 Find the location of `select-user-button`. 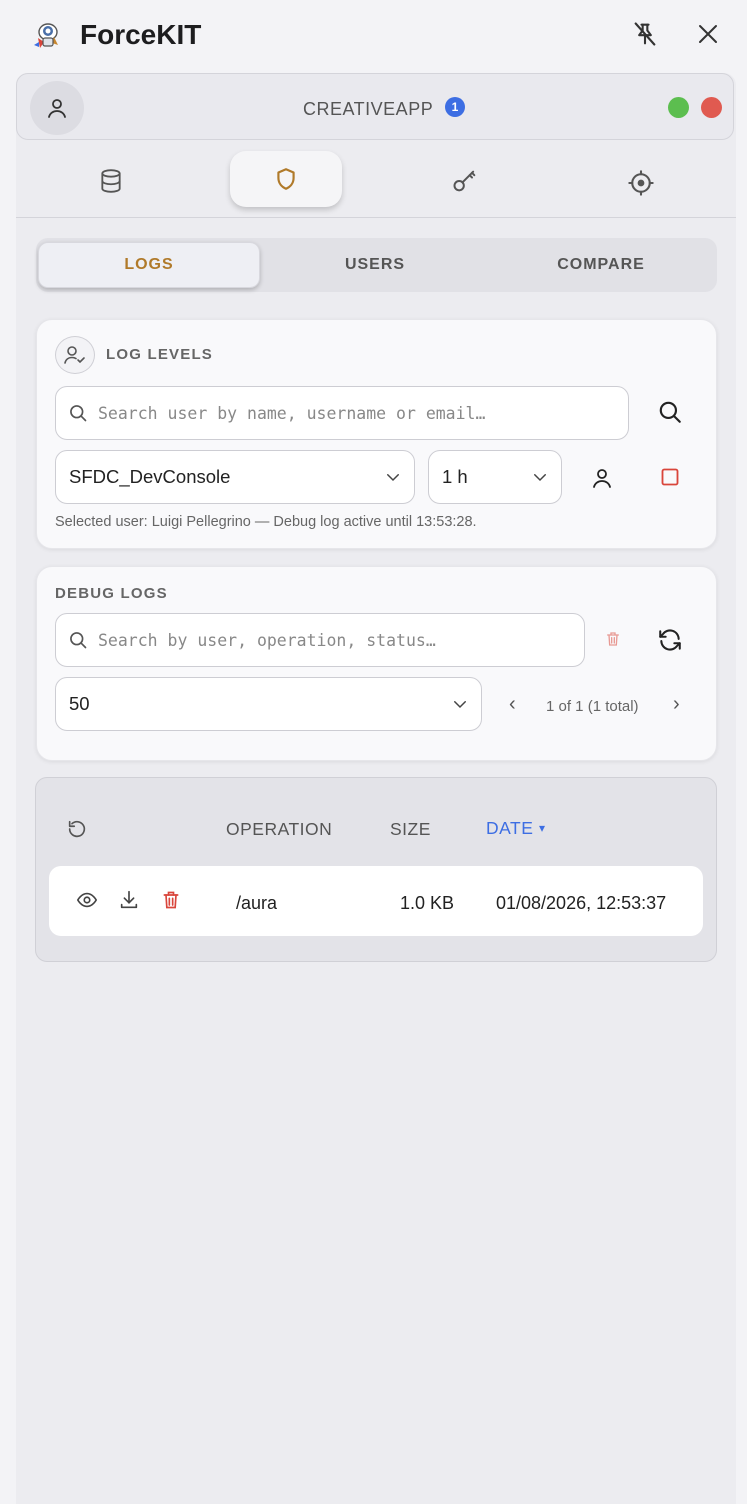

select-user-button is located at coordinates (602, 478).